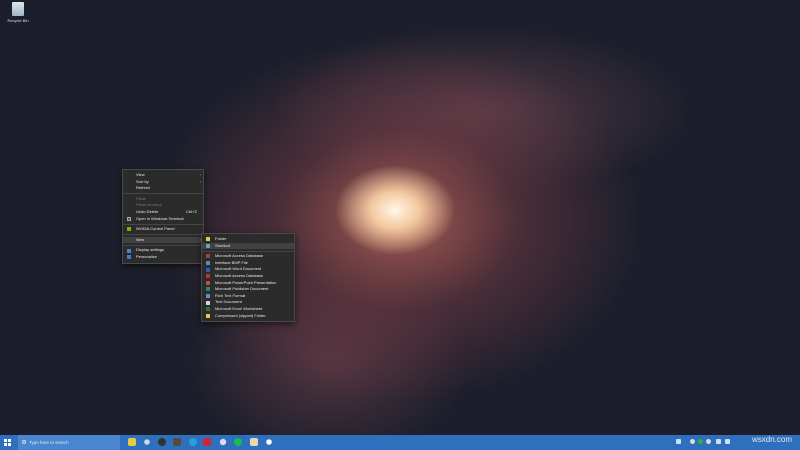  What do you see at coordinates (140, 174) in the screenshot?
I see `label: View` at bounding box center [140, 174].